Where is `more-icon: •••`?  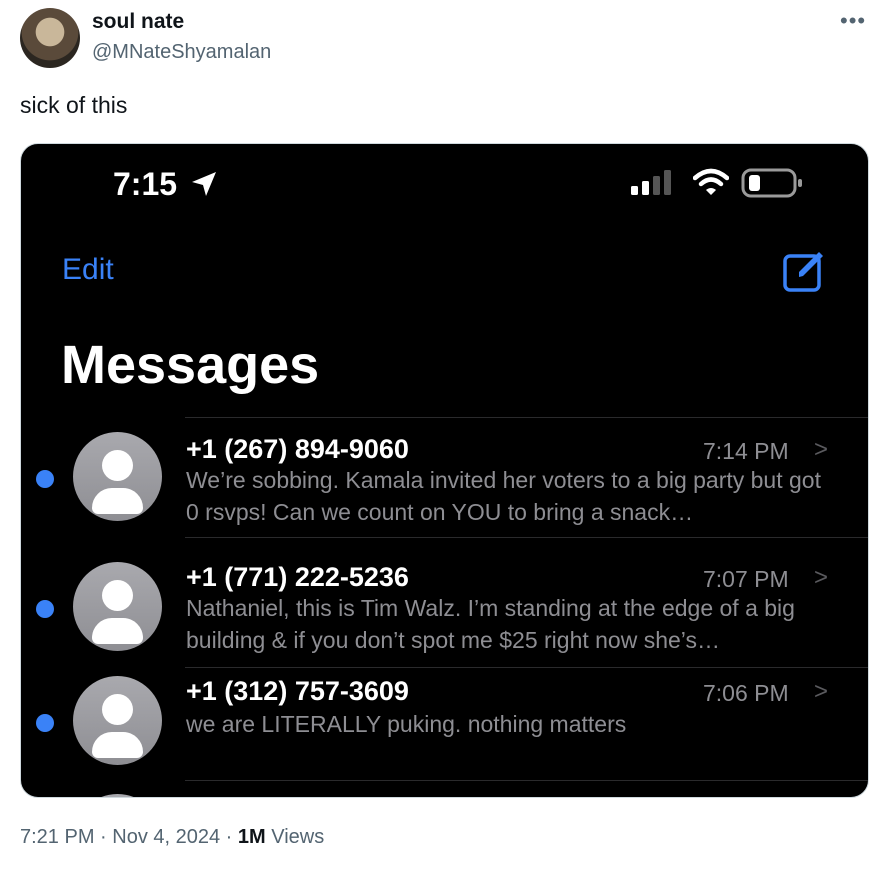
more-icon: ••• is located at coordinates (853, 21).